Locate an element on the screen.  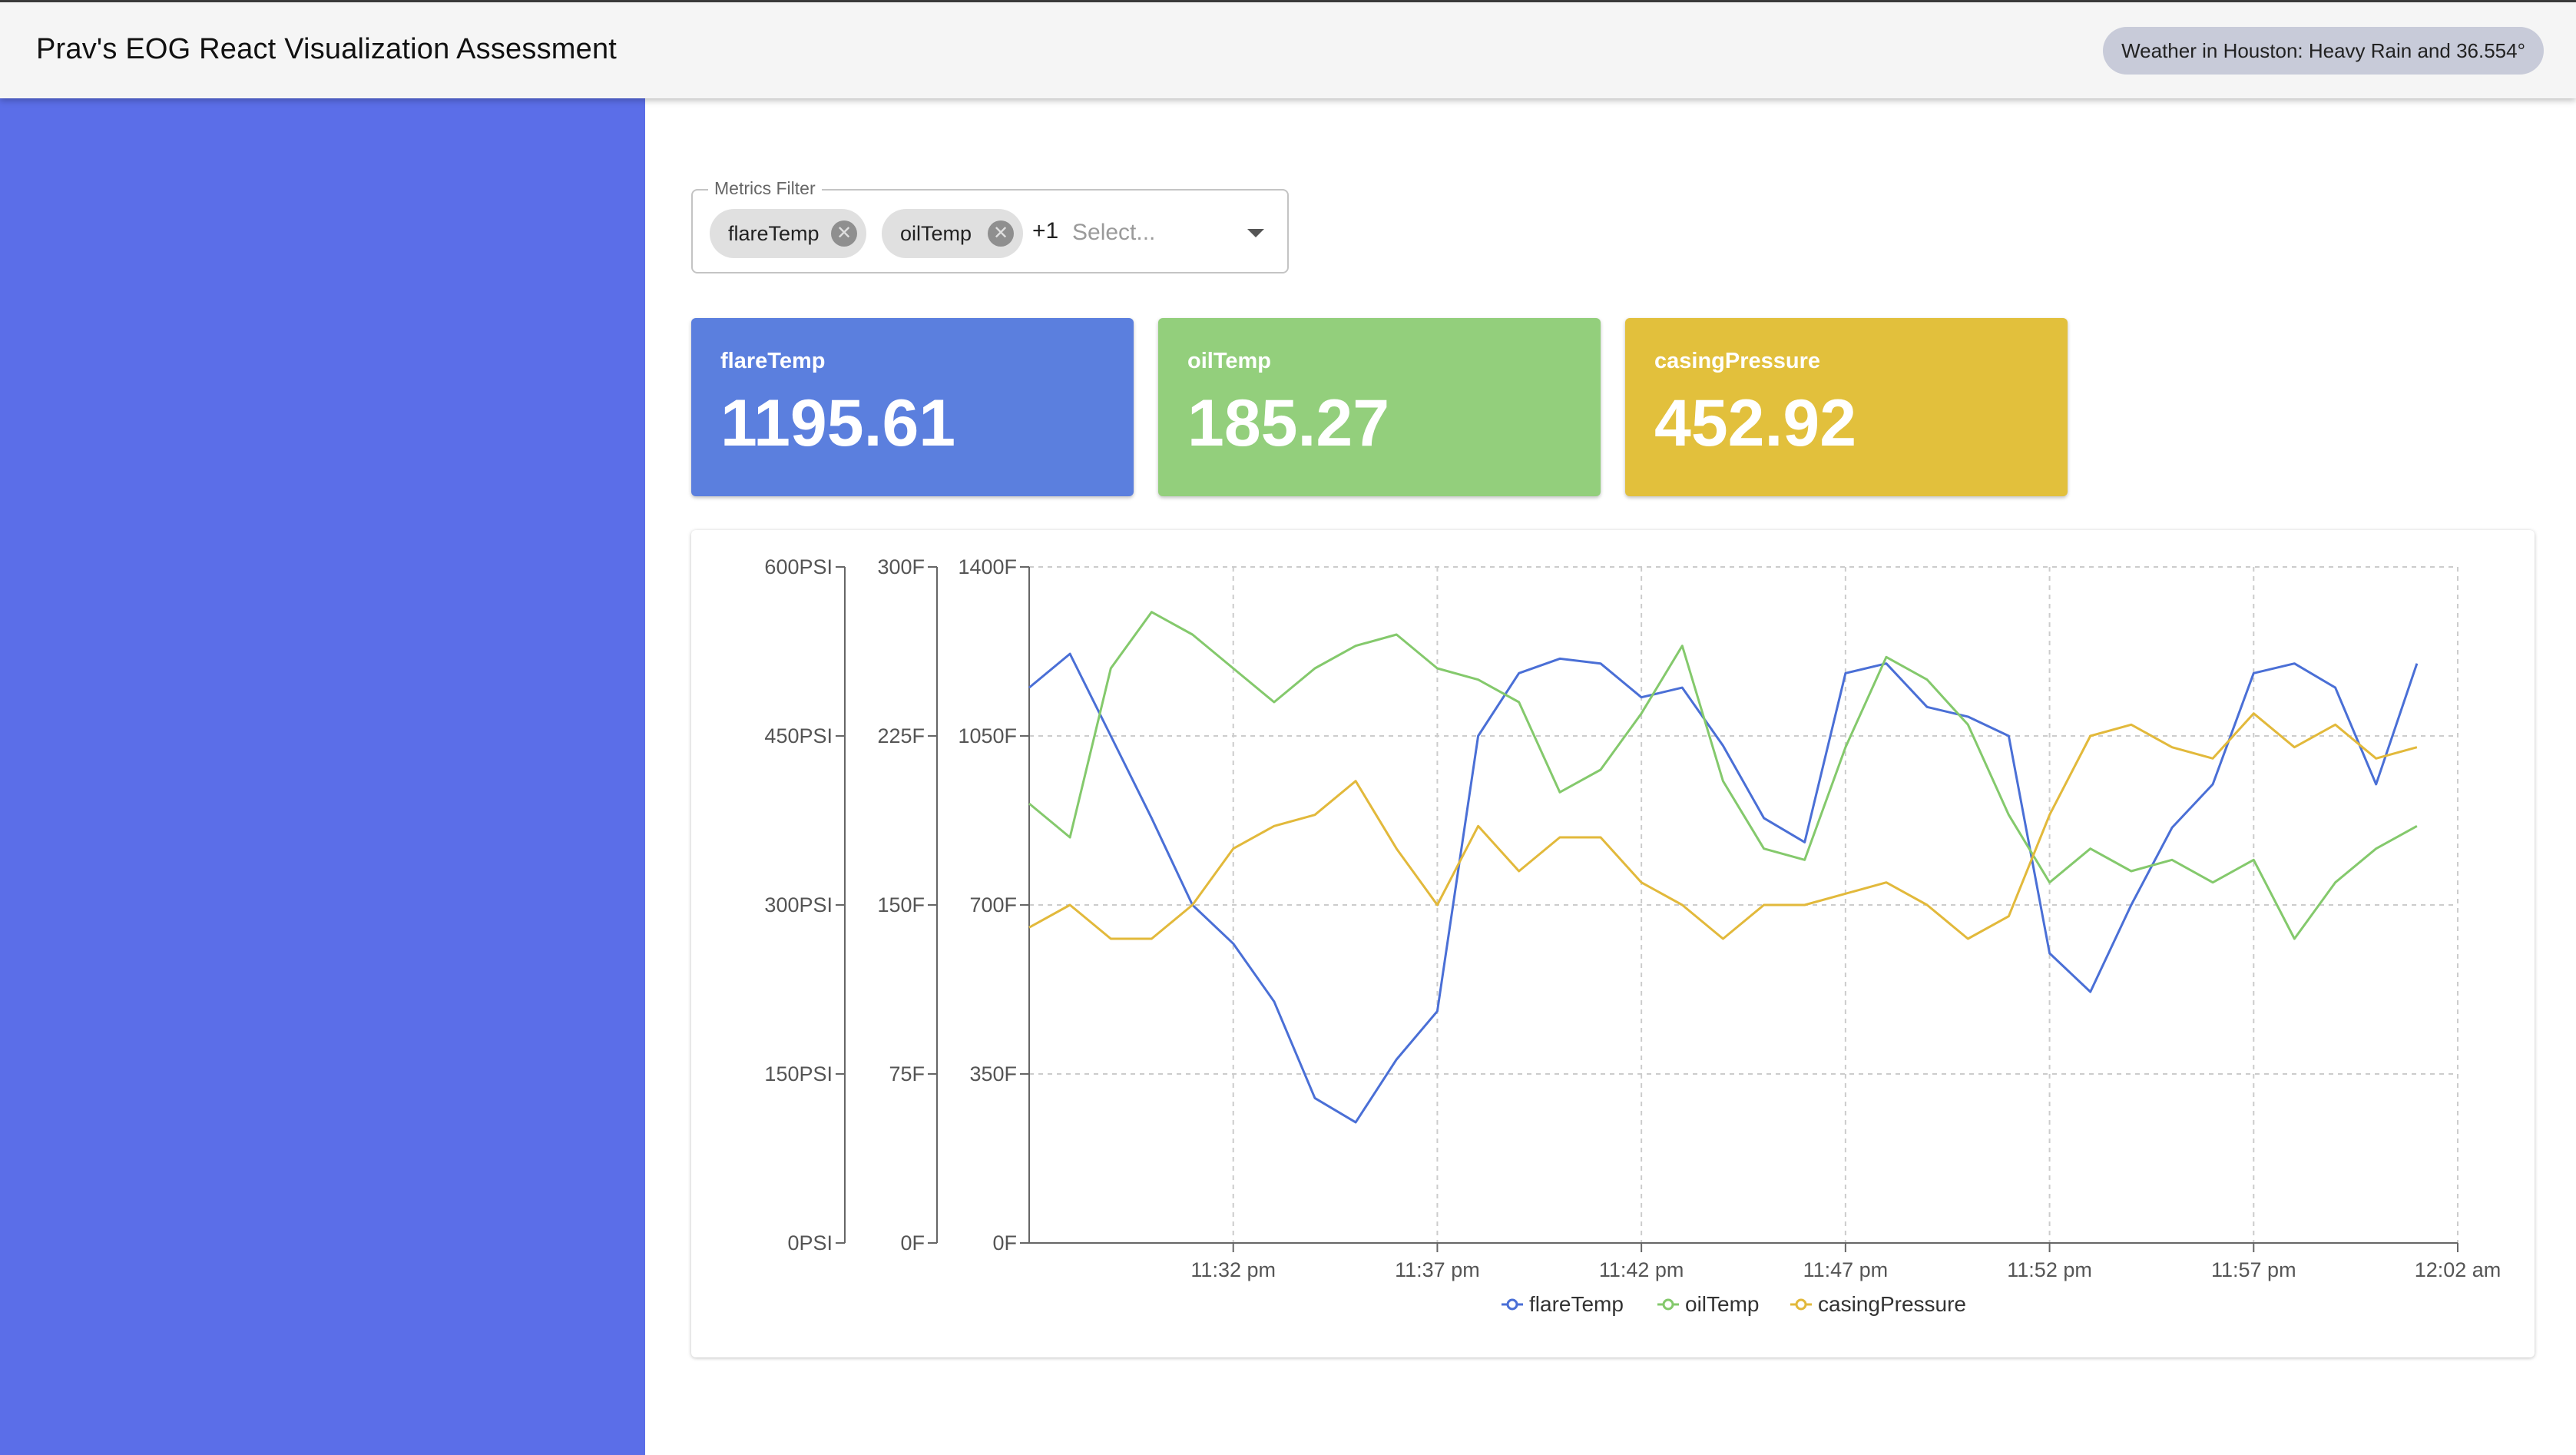
chip-oiltemp: oilTemp ✕ is located at coordinates (953, 233).